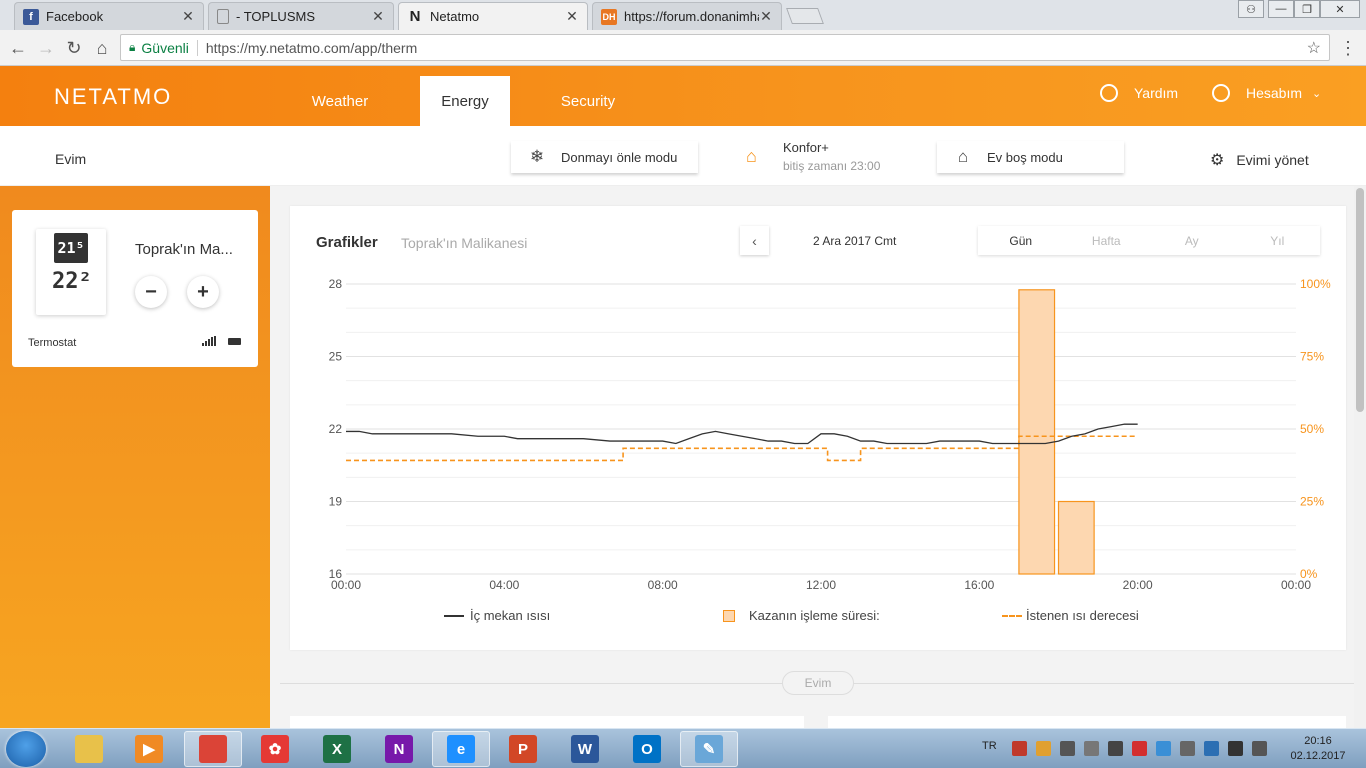  Describe the element at coordinates (588, 101) in the screenshot. I see `nav-security: Security` at that location.